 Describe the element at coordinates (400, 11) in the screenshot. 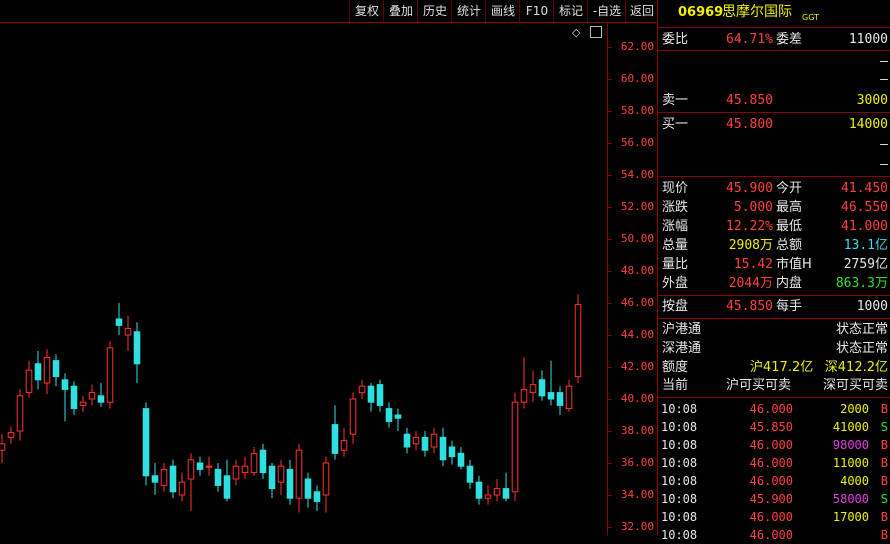

I see `toolbar-button: 叠加` at that location.